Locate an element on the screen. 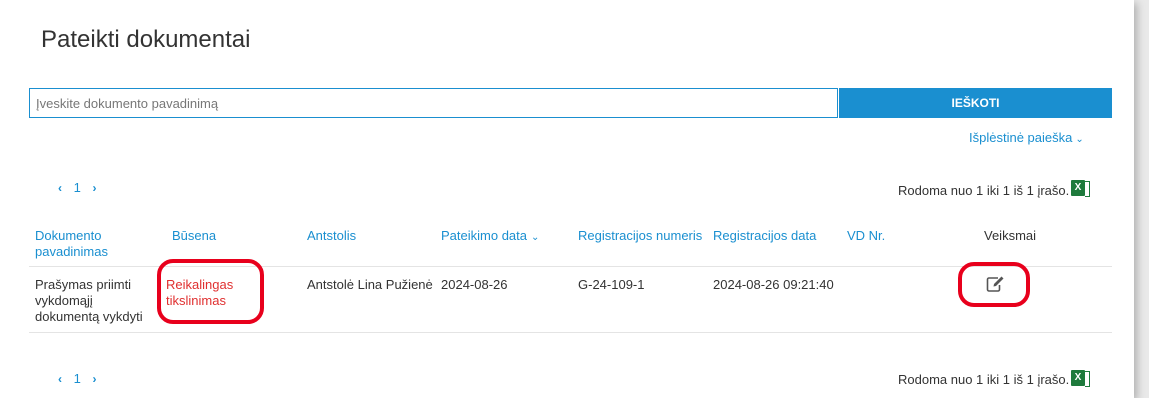  pagination-bottom: ‹ 1 › is located at coordinates (77, 378).